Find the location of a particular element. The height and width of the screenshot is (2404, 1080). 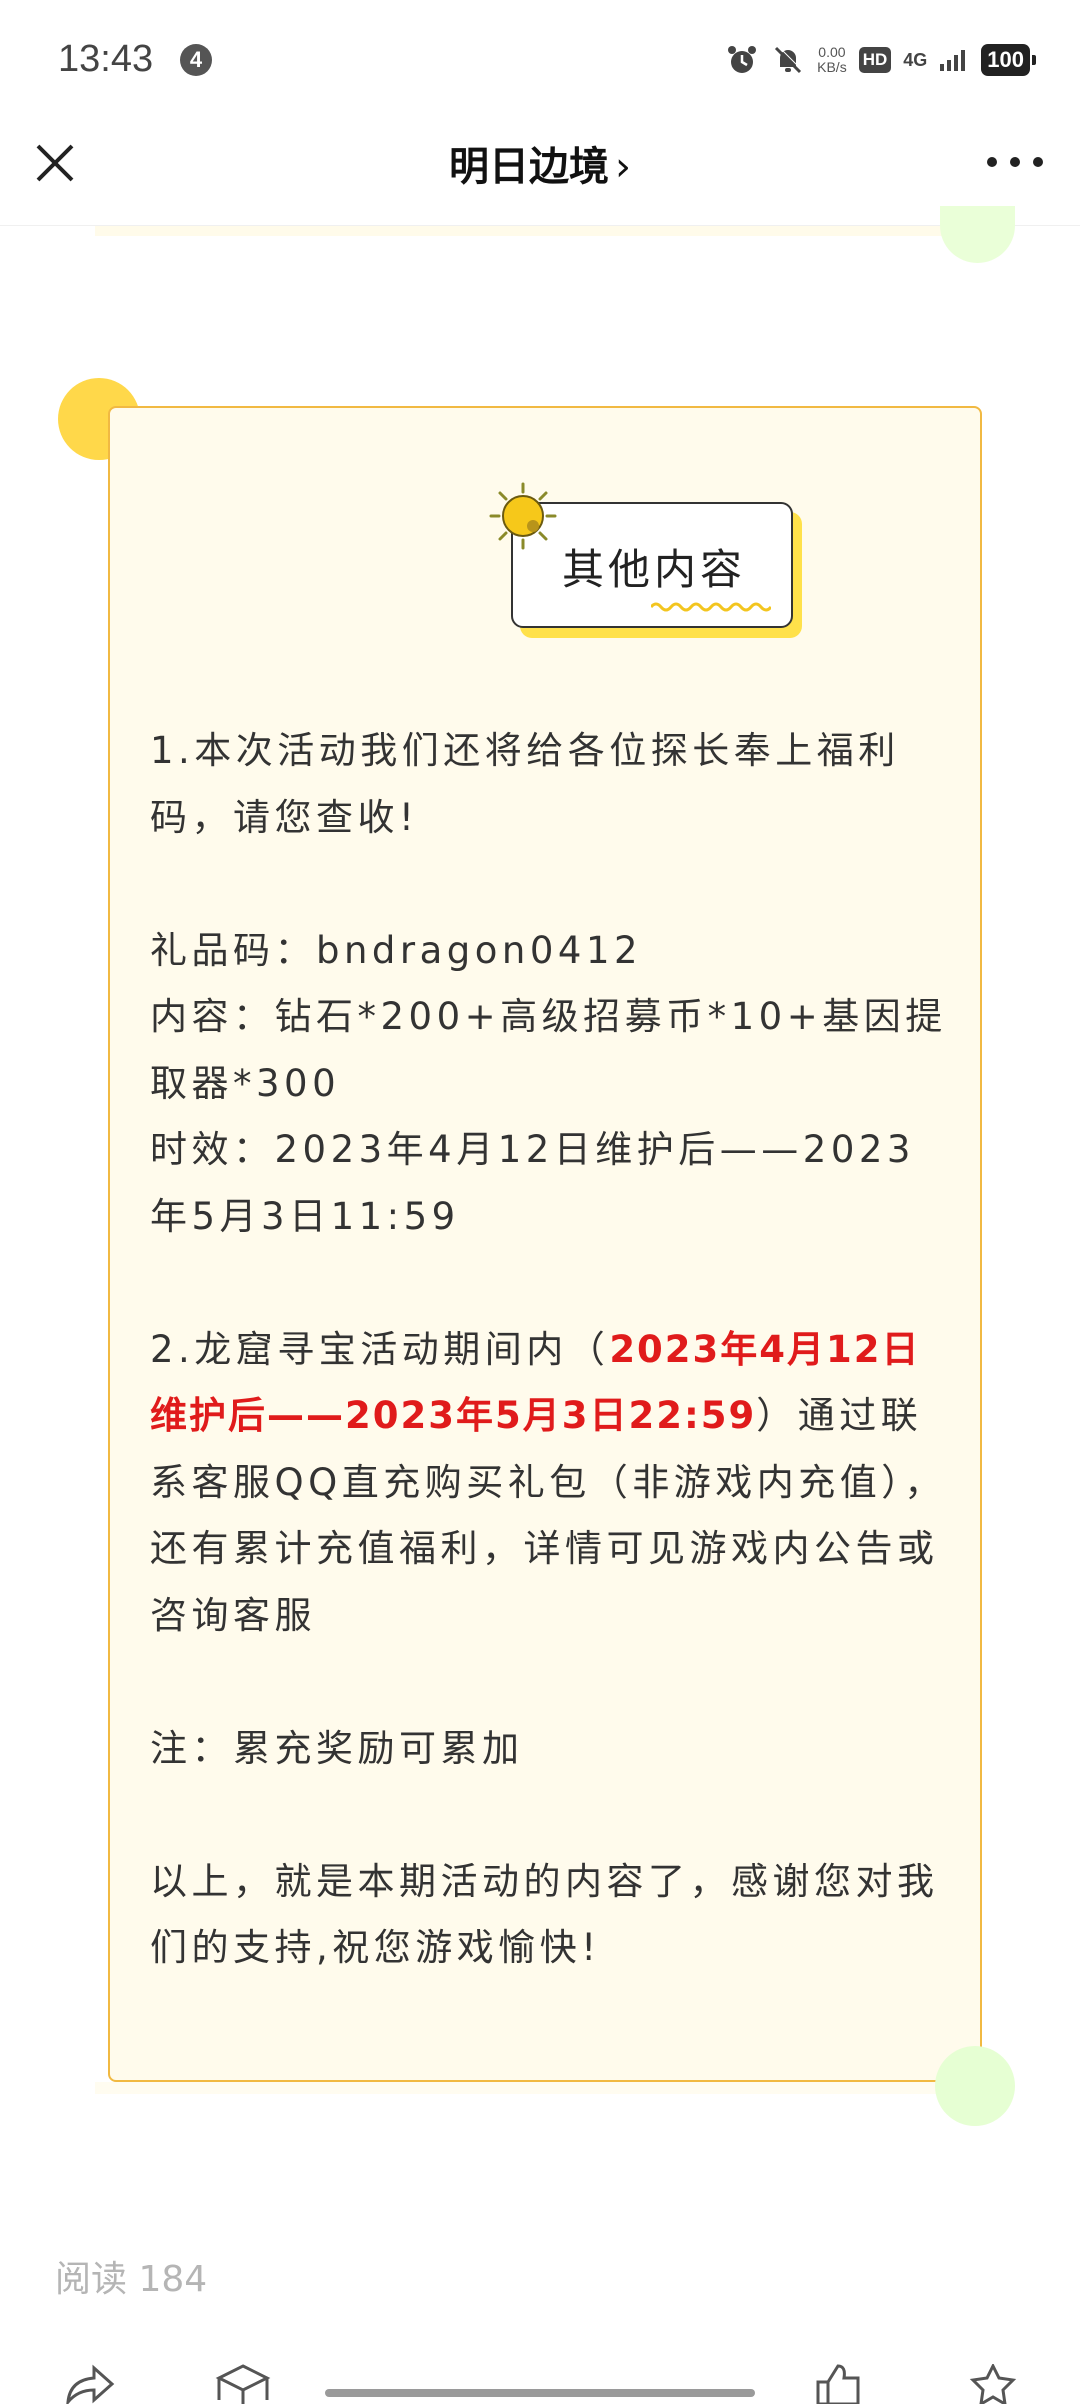

alarm-icon is located at coordinates (742, 59).